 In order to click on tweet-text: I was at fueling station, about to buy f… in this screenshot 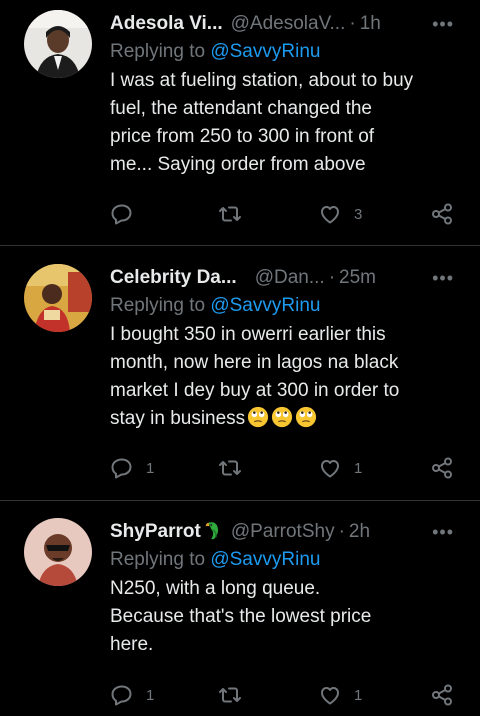, I will do `click(262, 122)`.